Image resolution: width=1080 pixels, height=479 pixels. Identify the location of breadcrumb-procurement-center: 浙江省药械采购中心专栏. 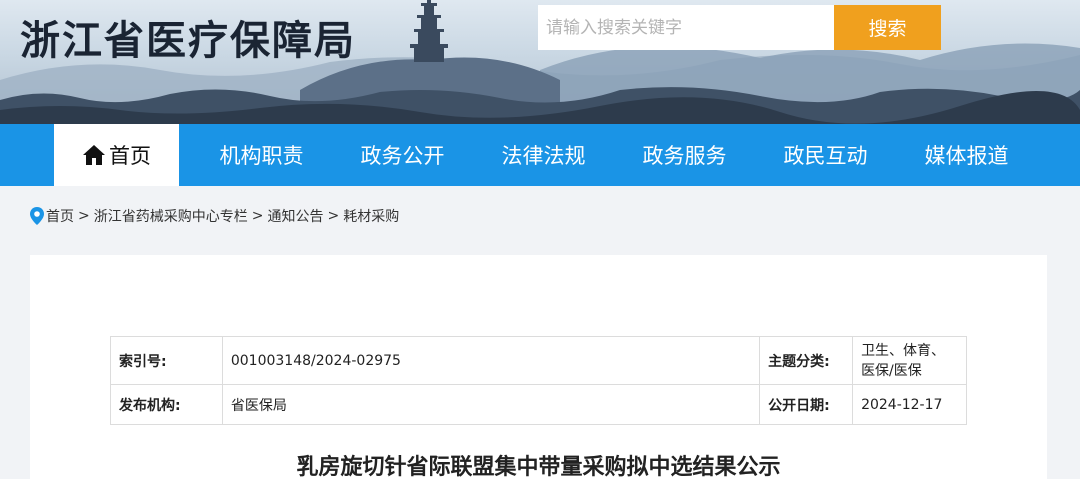
(171, 216).